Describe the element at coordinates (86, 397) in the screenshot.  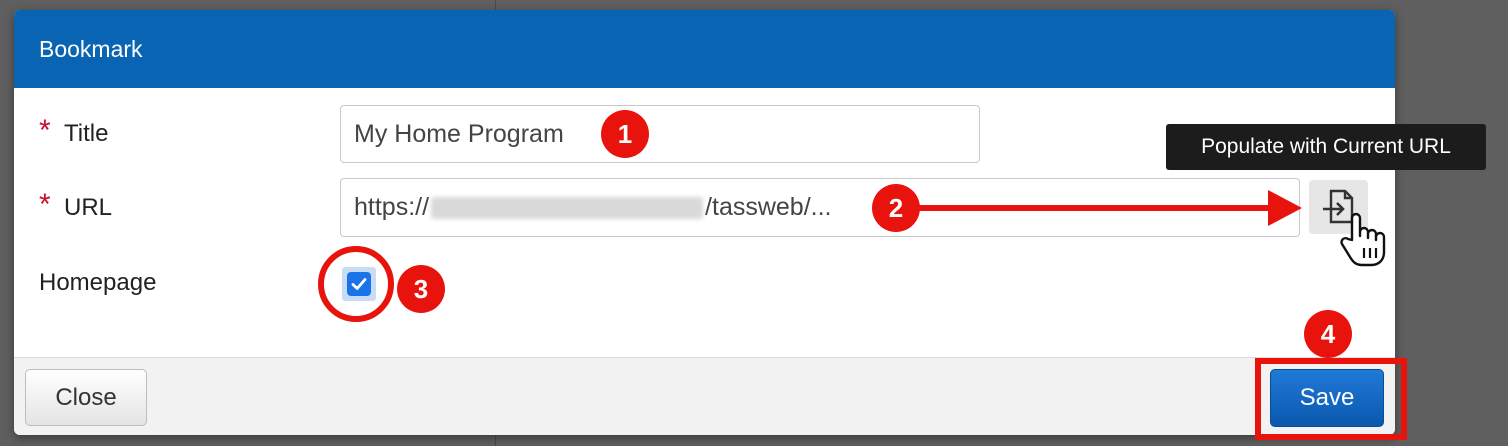
I see `close-button: Close` at that location.